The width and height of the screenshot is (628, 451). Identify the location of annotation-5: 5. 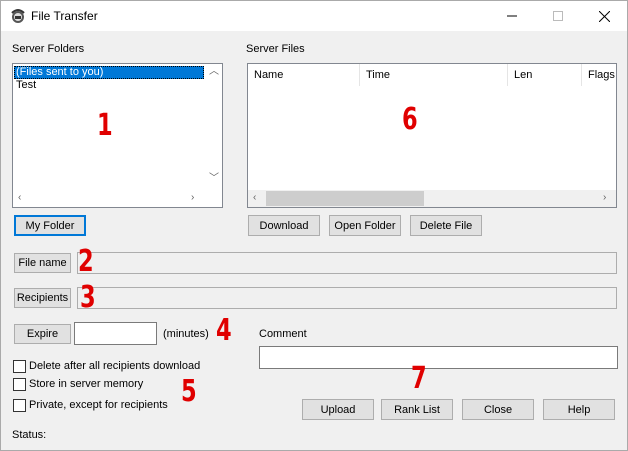
(189, 391).